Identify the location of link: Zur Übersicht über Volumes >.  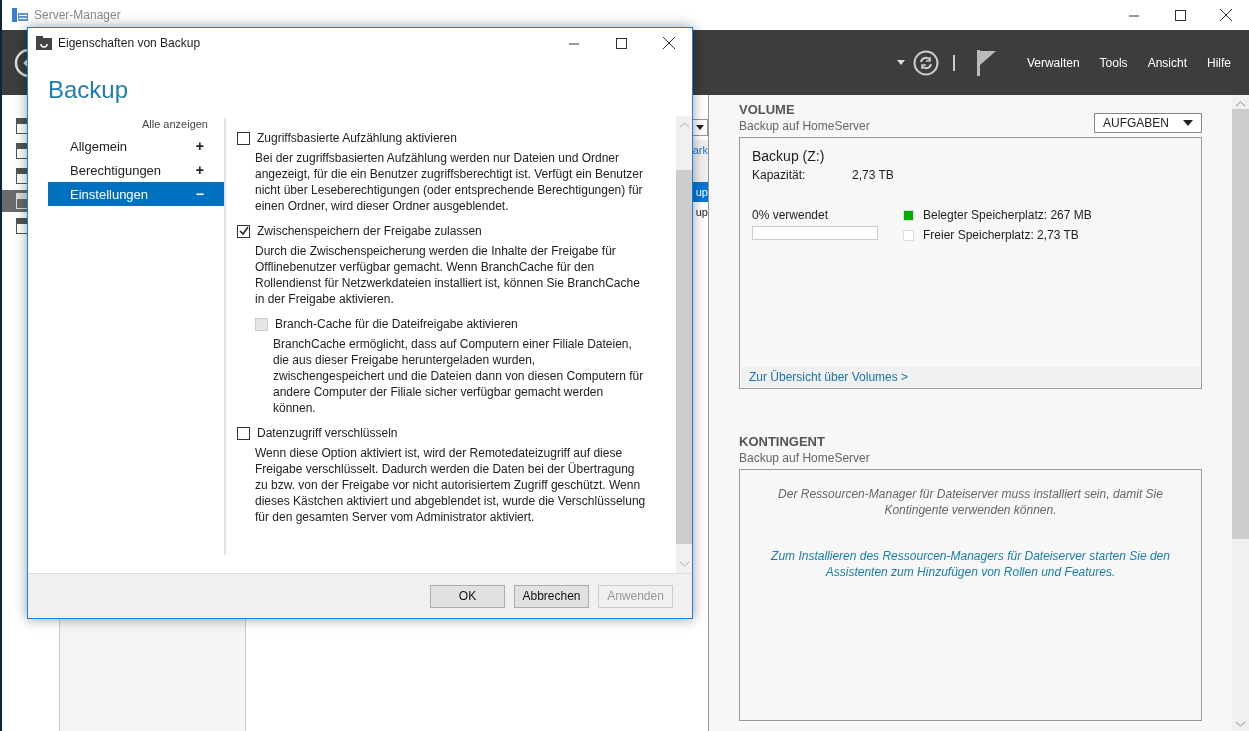
(970, 376).